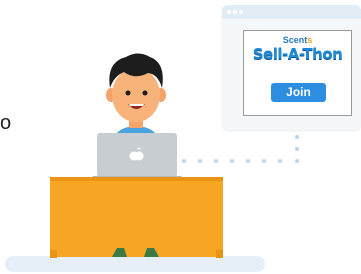 Image resolution: width=361 pixels, height=274 pixels. I want to click on desk-edge, so click(136, 179).